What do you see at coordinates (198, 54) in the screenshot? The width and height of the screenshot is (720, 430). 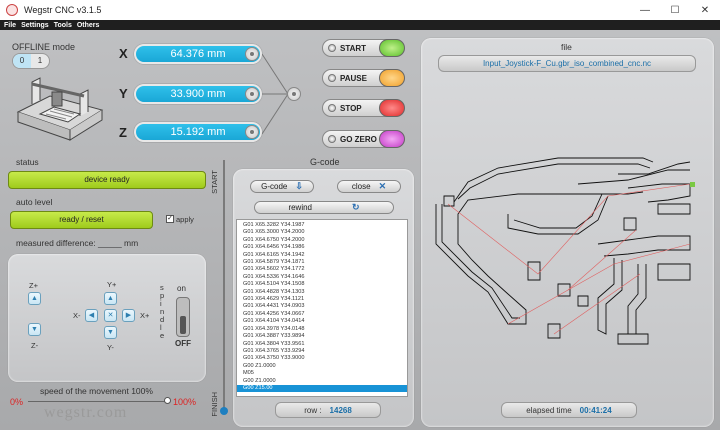 I see `x-position-display: 64.376 mm` at bounding box center [198, 54].